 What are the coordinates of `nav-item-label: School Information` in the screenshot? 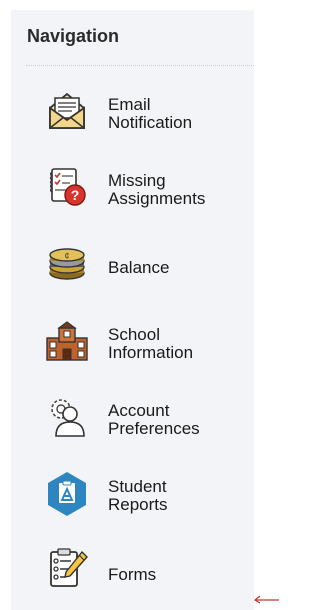 It's located at (151, 343).